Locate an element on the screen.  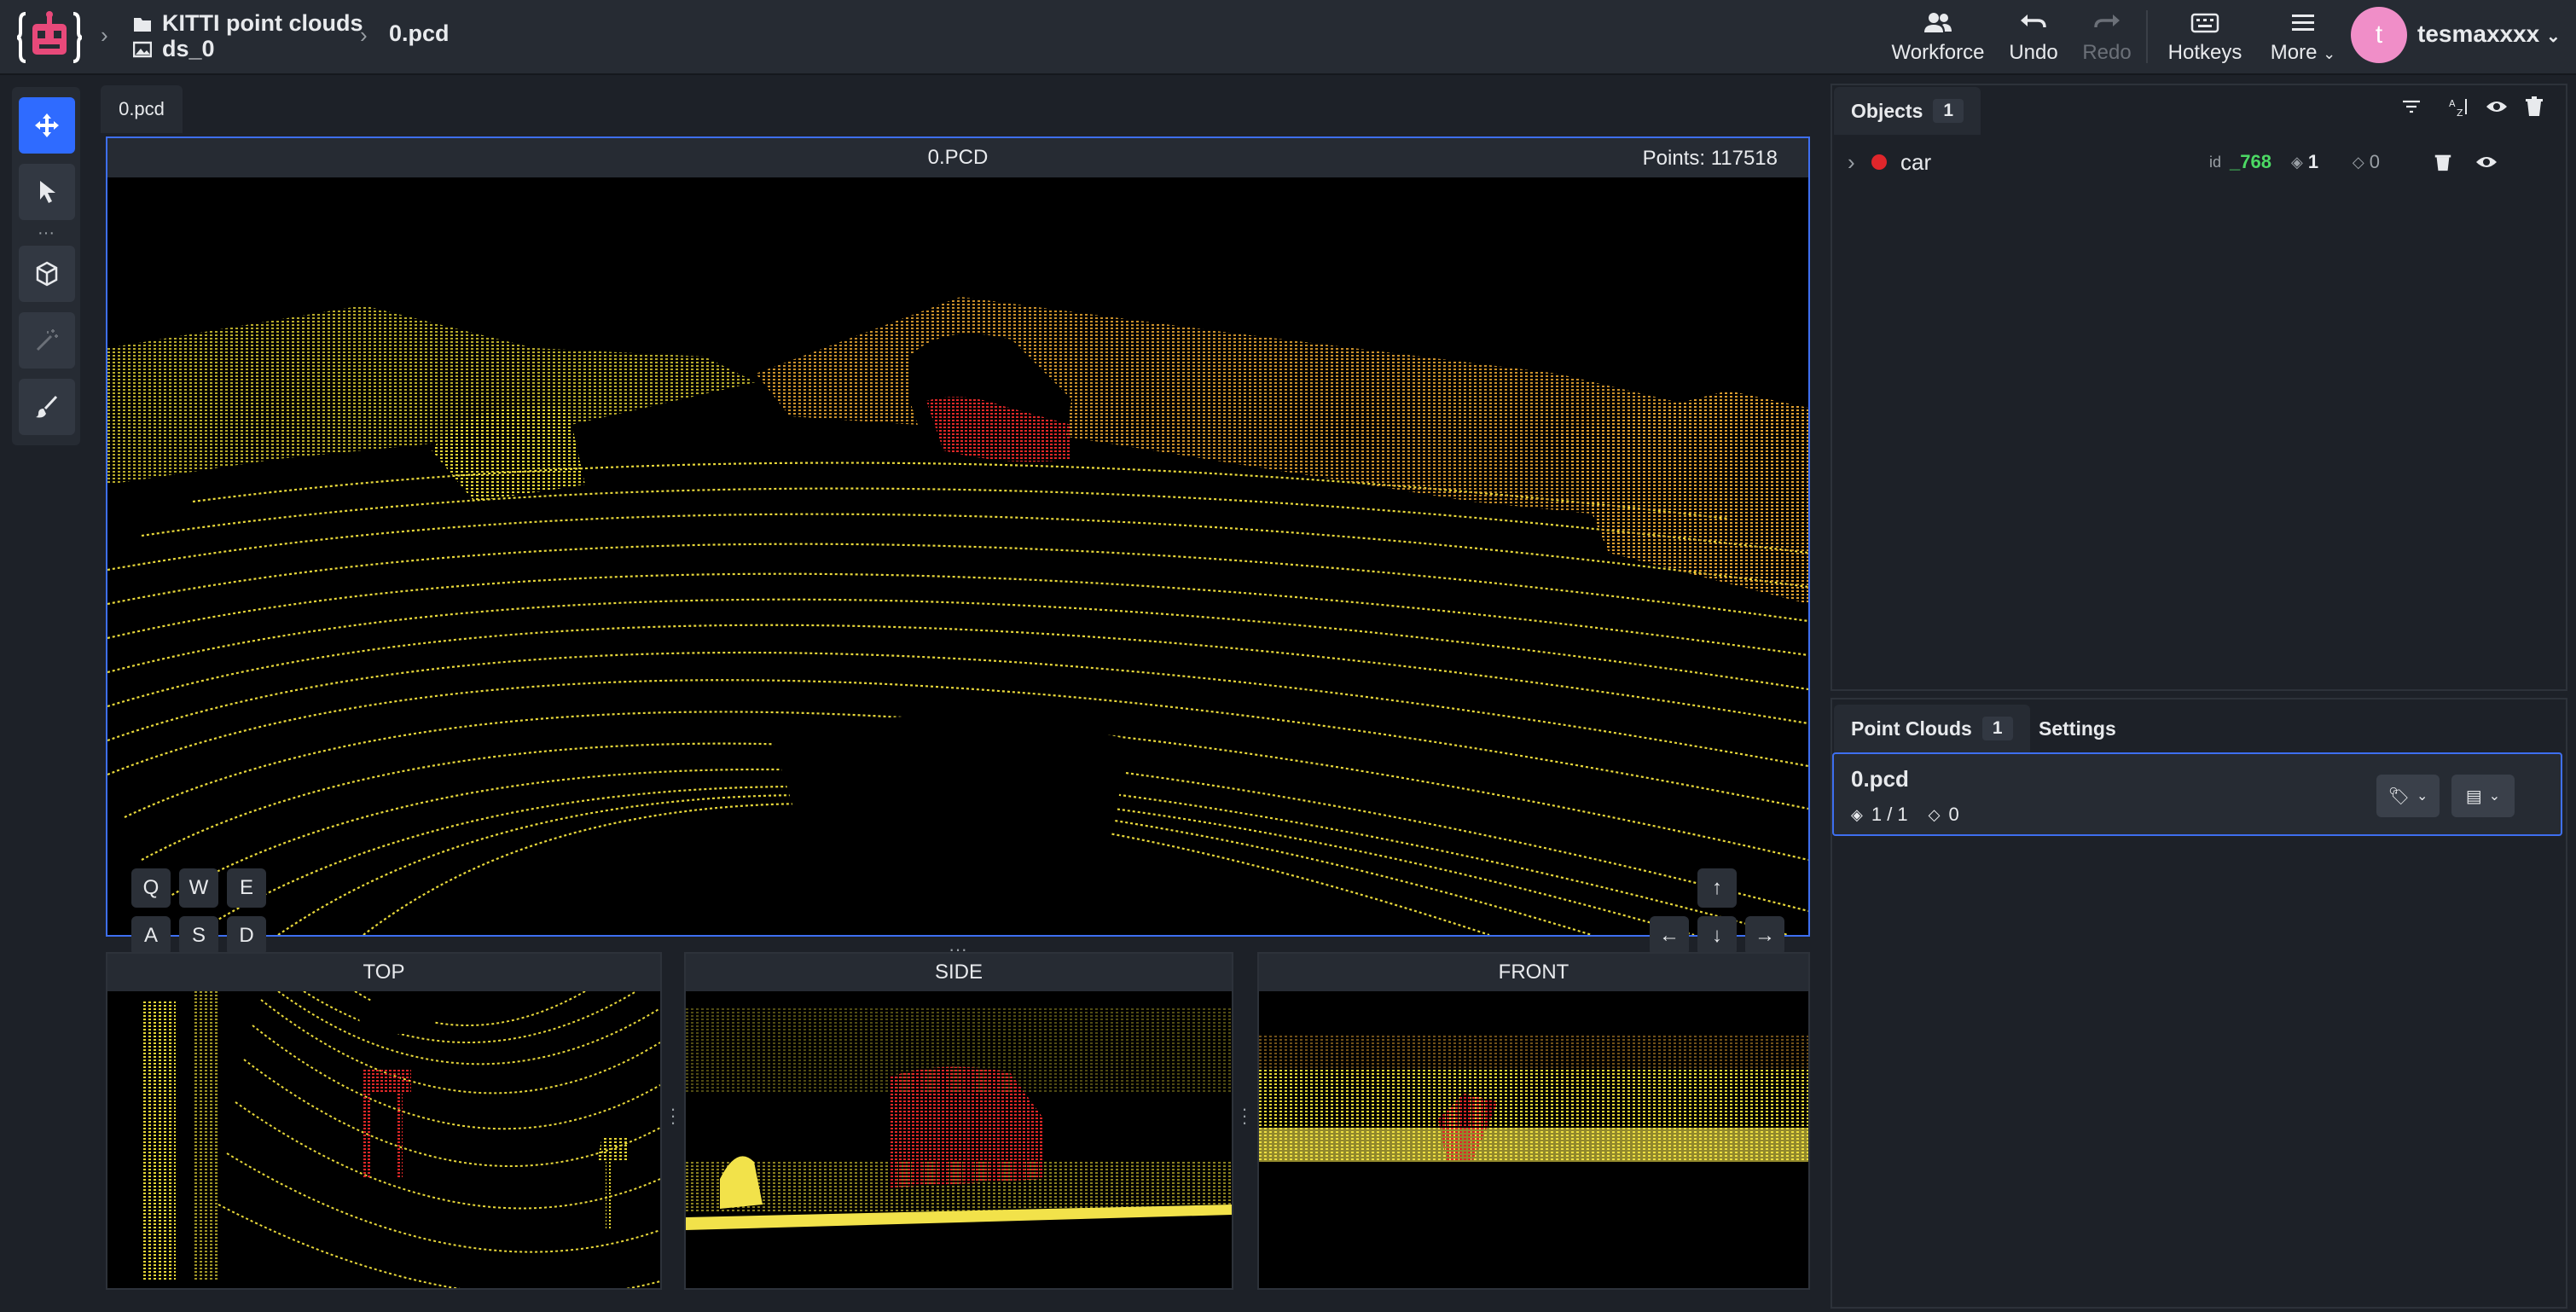
breadcrumb-project-label: KITTI point clouds is located at coordinates (262, 23).